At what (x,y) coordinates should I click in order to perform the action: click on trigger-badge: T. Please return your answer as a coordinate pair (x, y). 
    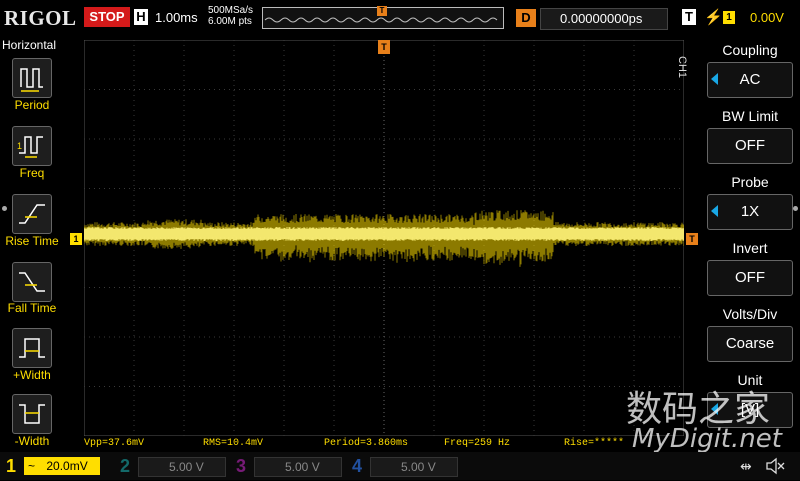
    Looking at the image, I should click on (689, 17).